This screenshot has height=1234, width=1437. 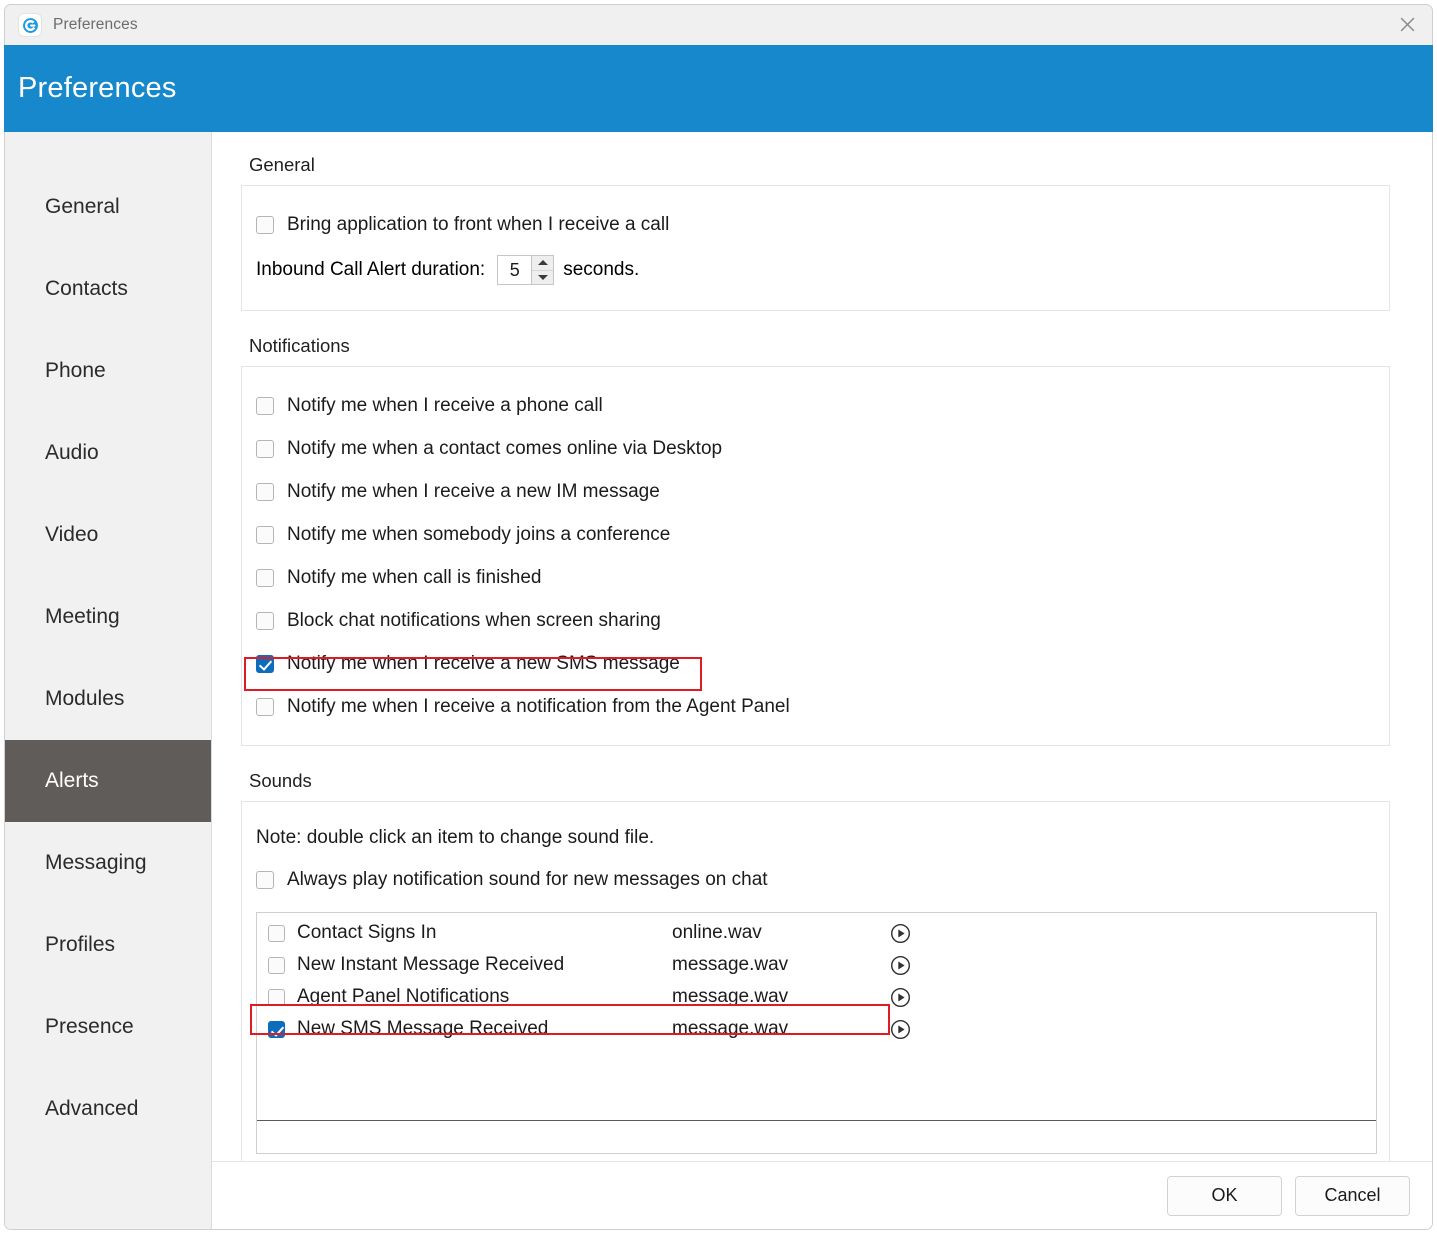 I want to click on notification-label: Notify me when I receive a phone call, so click(x=445, y=405).